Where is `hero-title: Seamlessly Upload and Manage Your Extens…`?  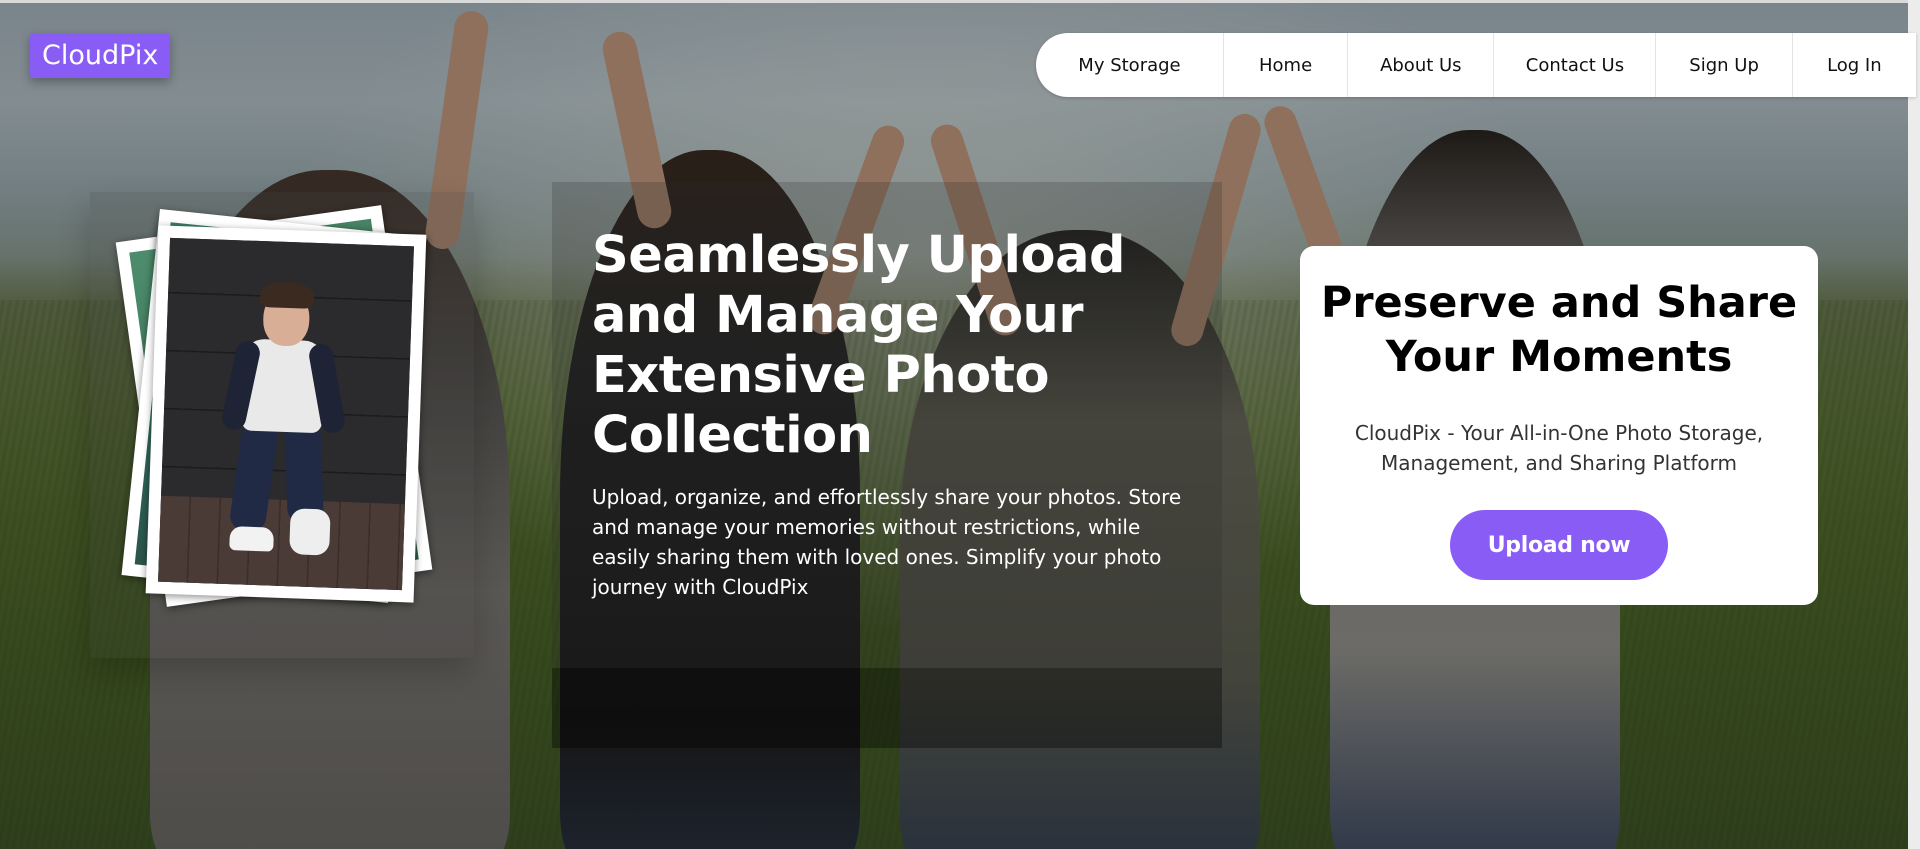 hero-title: Seamlessly Upload and Manage Your Extens… is located at coordinates (859, 345).